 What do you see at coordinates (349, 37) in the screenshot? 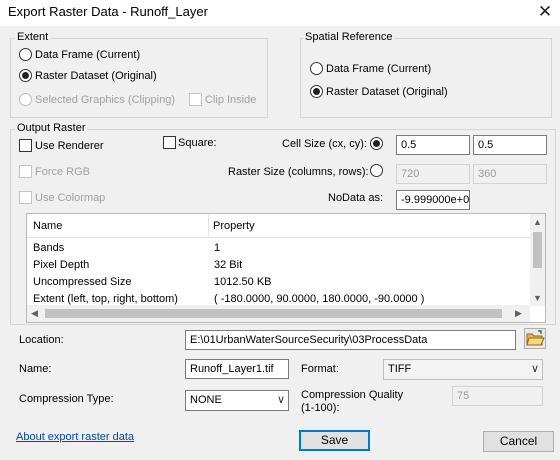
I see `spatial-reference-label: Spatial Reference` at bounding box center [349, 37].